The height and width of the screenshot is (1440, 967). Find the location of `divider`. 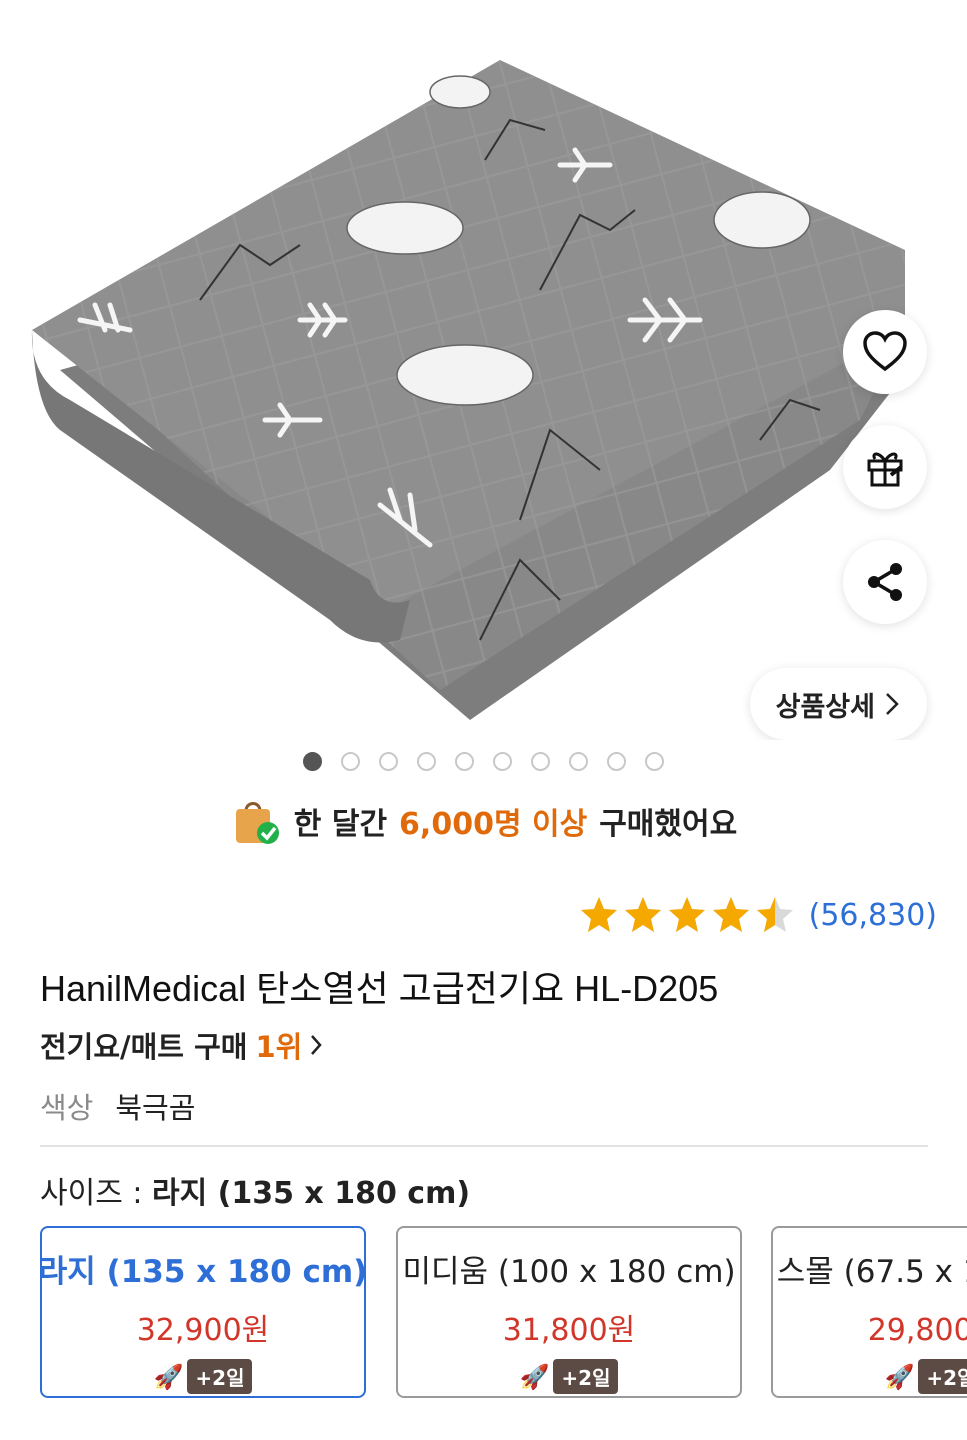

divider is located at coordinates (484, 1146).